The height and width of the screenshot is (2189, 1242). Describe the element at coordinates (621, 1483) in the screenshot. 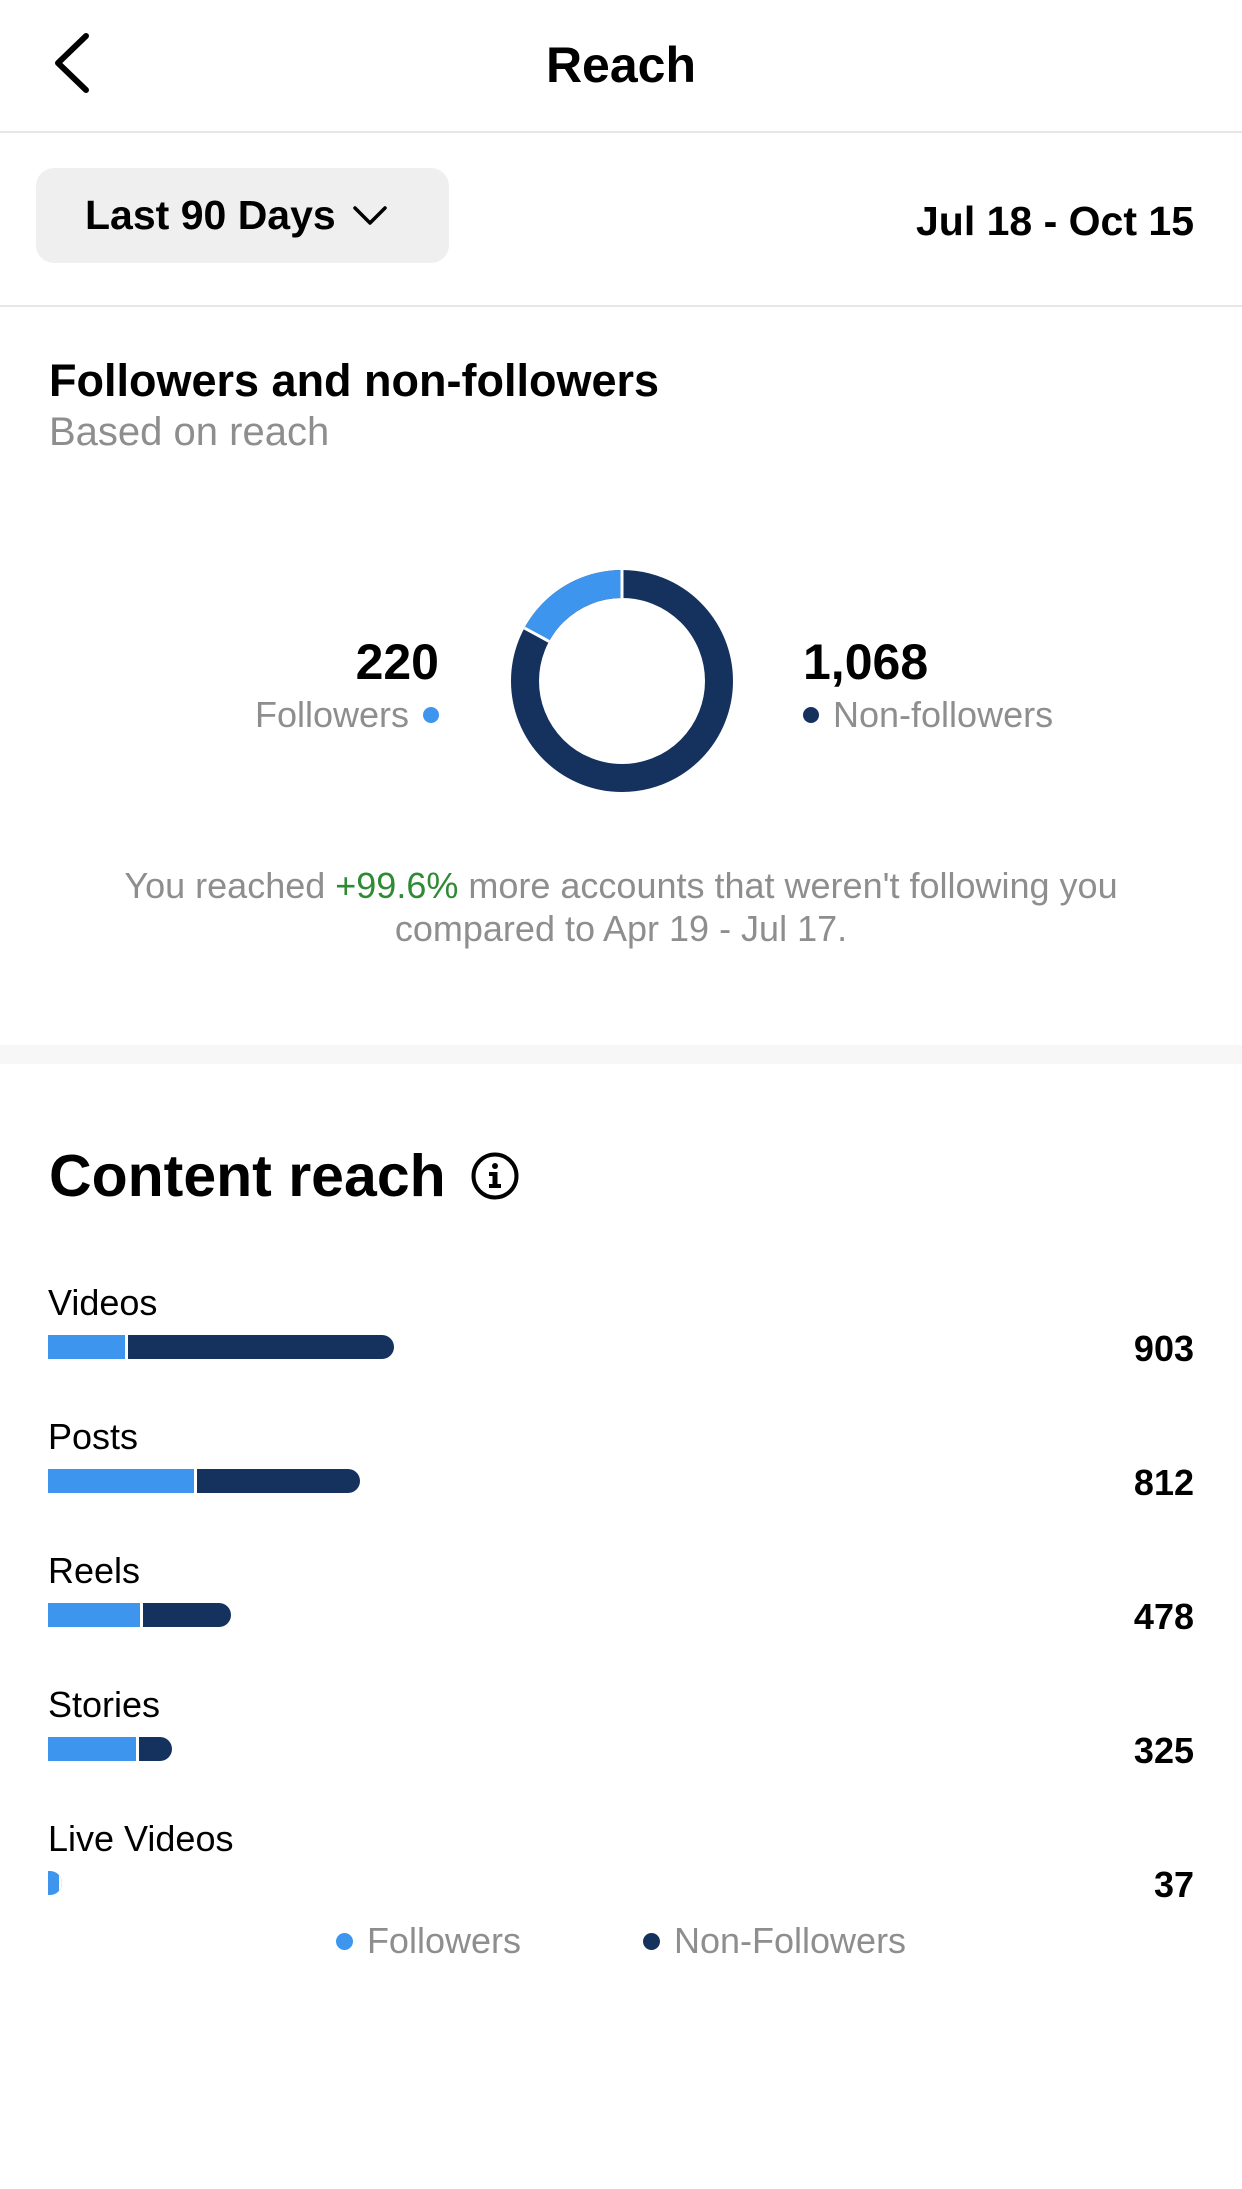

I see `content-reach-row: Posts 812` at that location.